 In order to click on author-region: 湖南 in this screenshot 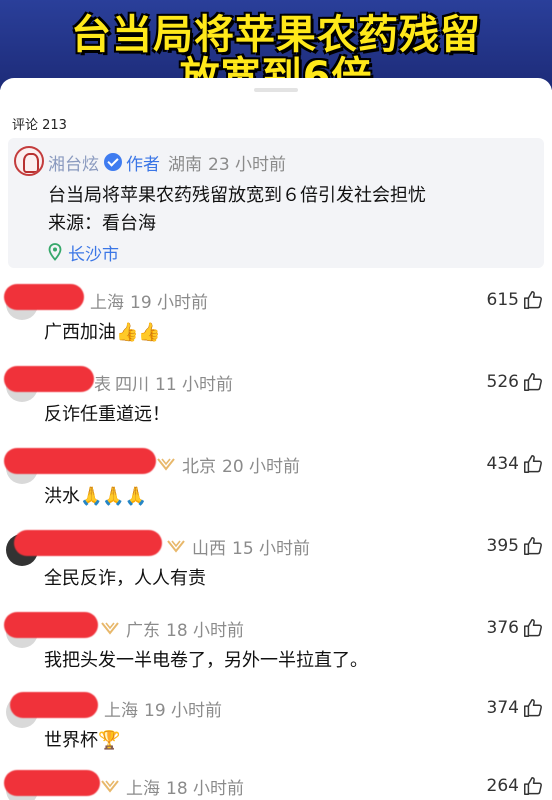, I will do `click(185, 164)`.